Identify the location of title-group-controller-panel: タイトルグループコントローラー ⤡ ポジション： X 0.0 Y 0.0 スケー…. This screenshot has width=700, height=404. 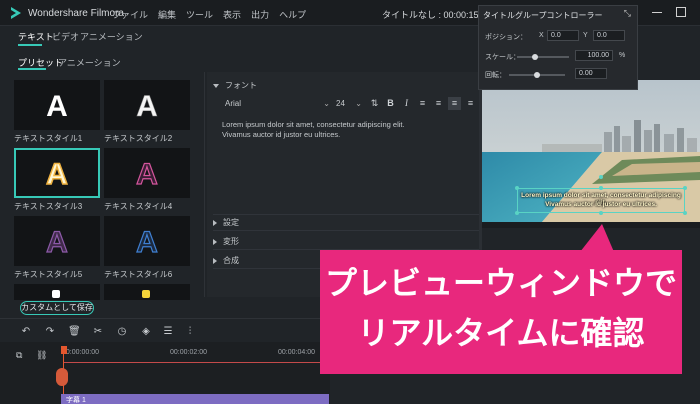
(558, 47).